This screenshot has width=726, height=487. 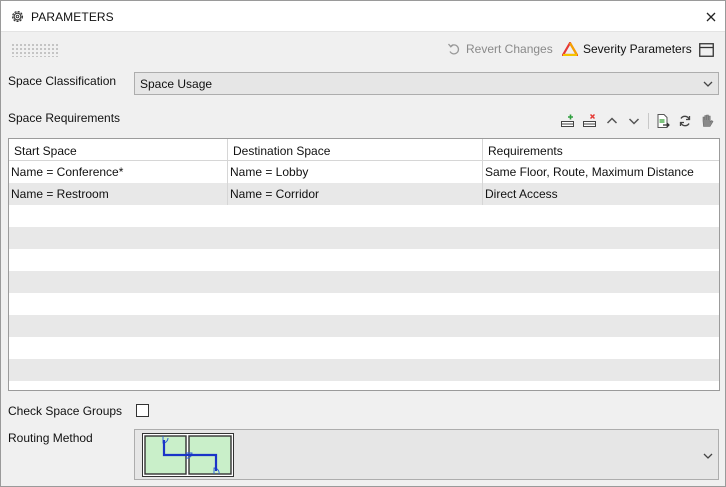 What do you see at coordinates (570, 49) in the screenshot?
I see `warning-triangle-icon` at bounding box center [570, 49].